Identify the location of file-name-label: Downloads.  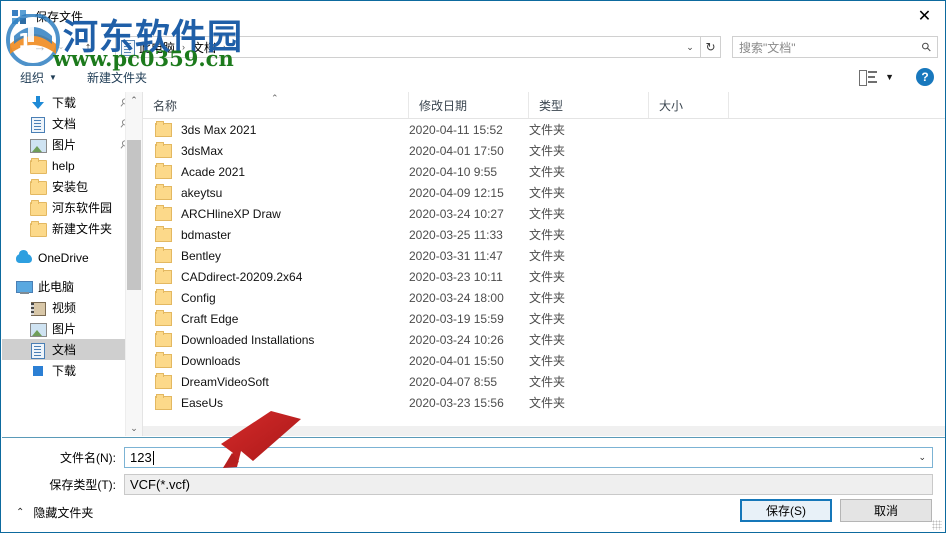
(211, 360).